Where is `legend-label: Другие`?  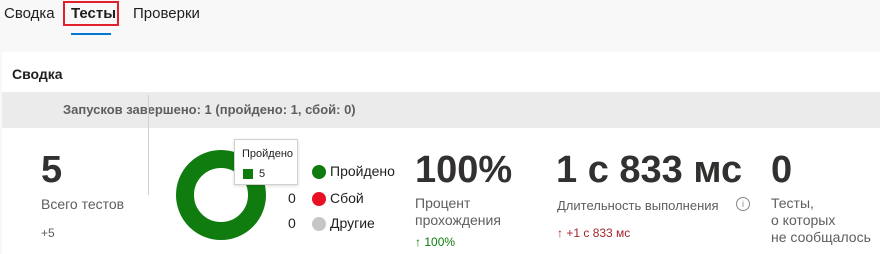
legend-label: Другие is located at coordinates (352, 223).